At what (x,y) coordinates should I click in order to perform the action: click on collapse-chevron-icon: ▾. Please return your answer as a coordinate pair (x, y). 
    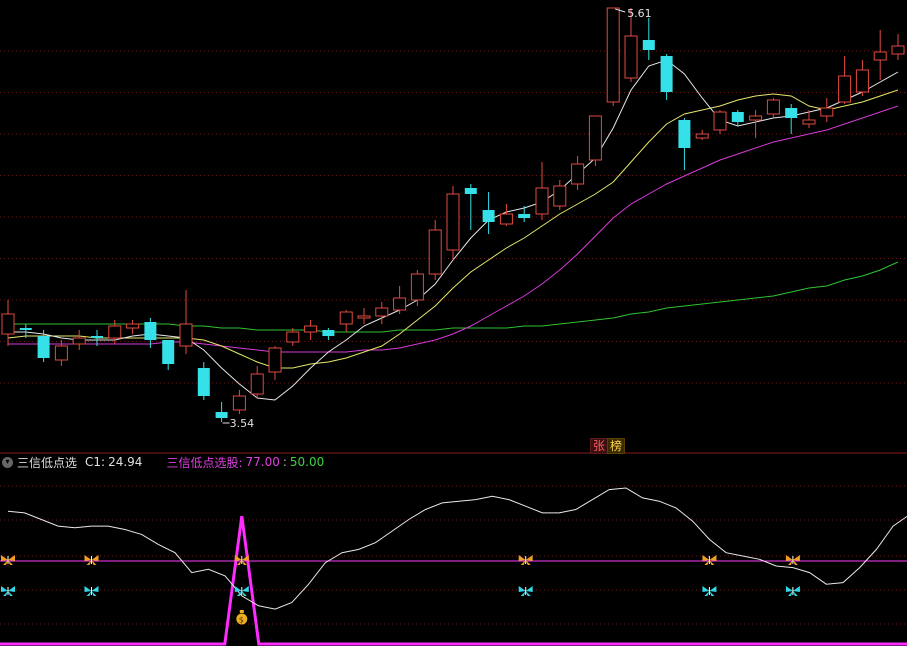
    Looking at the image, I should click on (7, 462).